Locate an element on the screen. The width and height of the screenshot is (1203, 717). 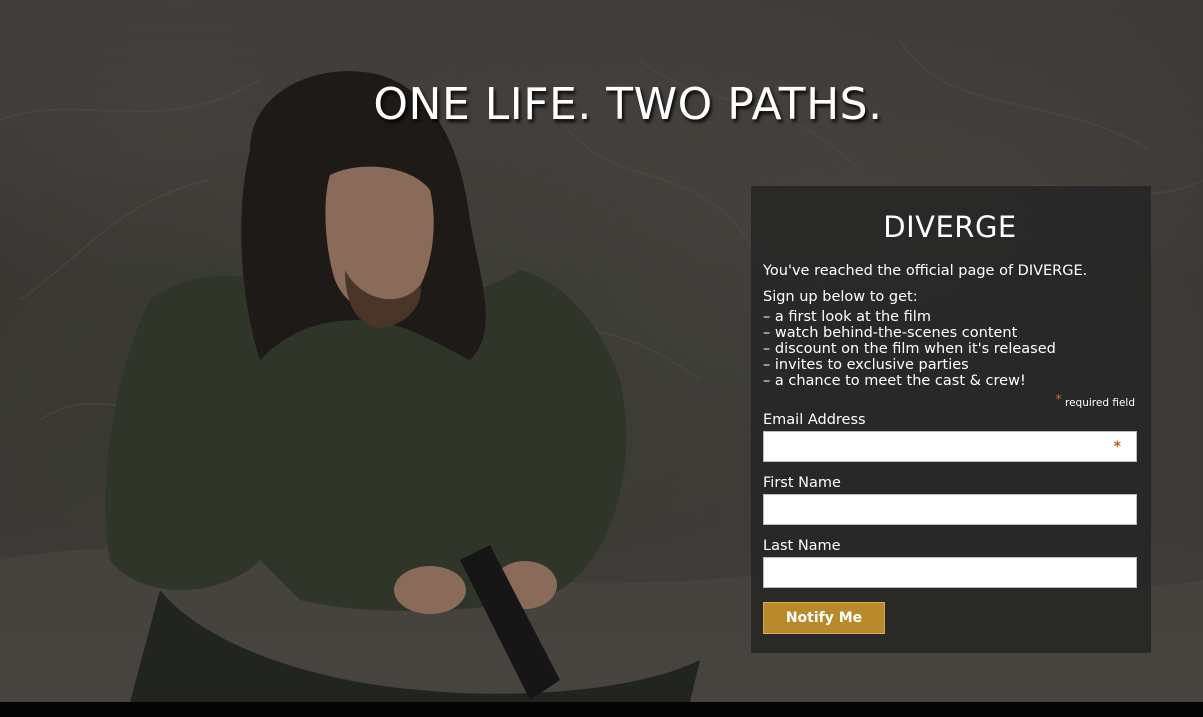
email-field-wrap: * is located at coordinates (950, 446).